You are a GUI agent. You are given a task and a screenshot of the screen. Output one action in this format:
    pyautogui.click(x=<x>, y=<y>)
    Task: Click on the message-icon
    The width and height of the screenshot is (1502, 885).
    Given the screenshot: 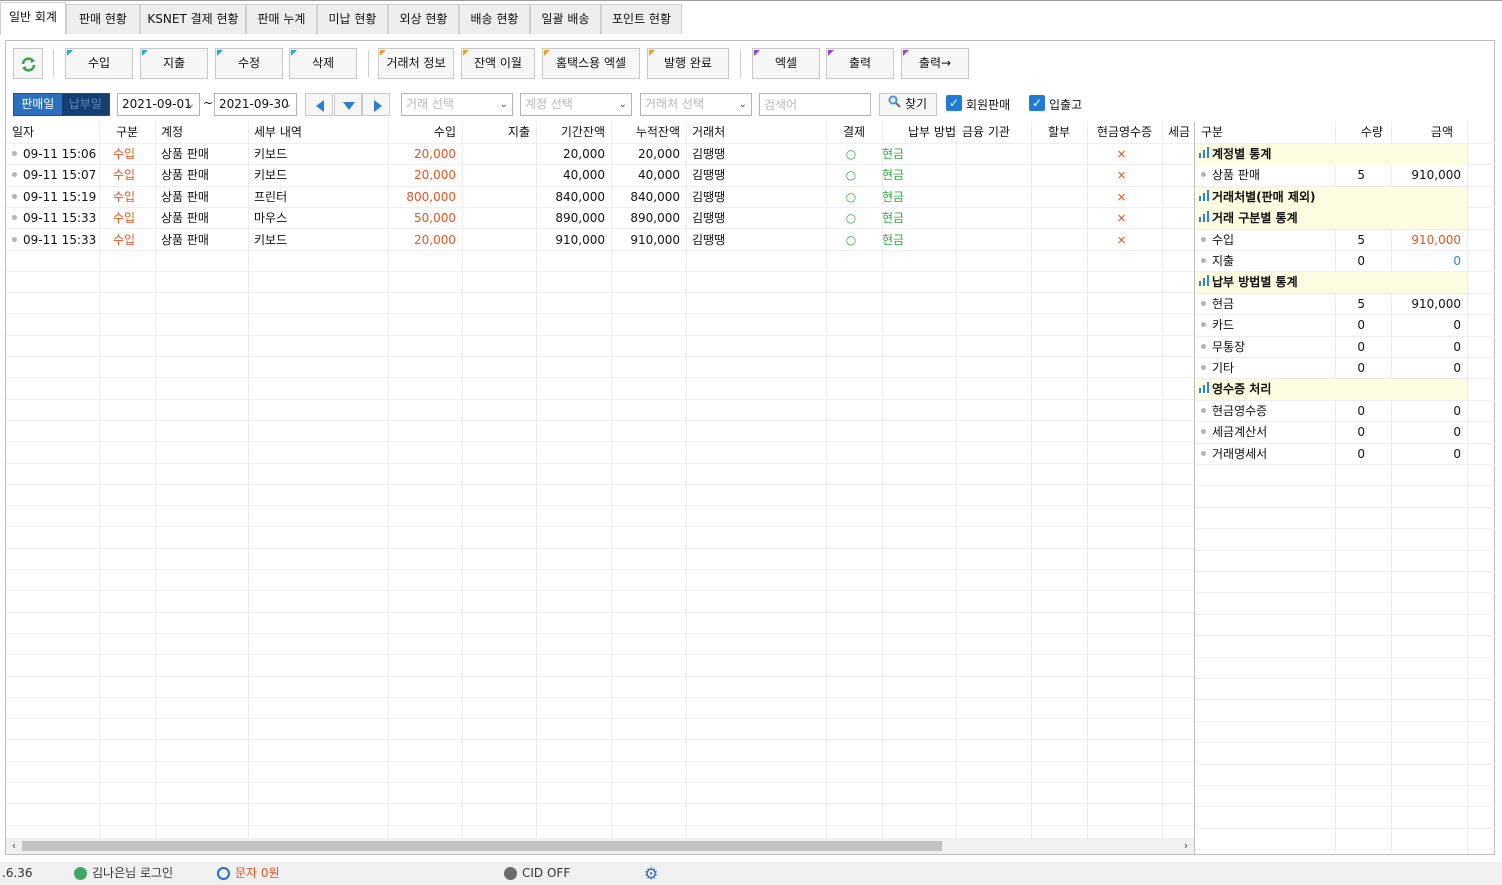 What is the action you would take?
    pyautogui.click(x=223, y=873)
    